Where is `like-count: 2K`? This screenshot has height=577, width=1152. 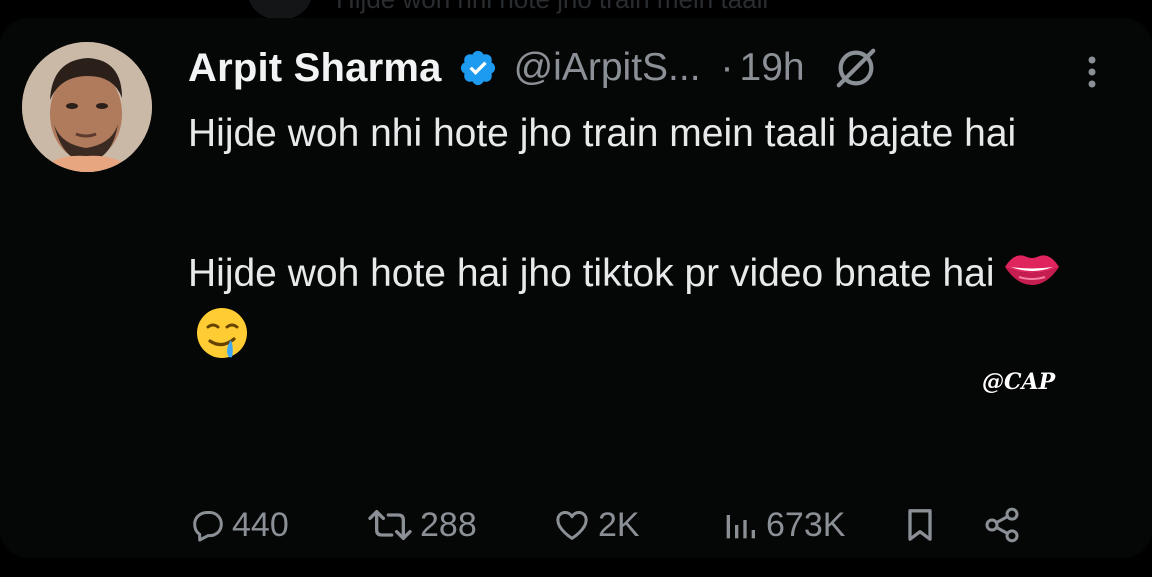
like-count: 2K is located at coordinates (619, 524).